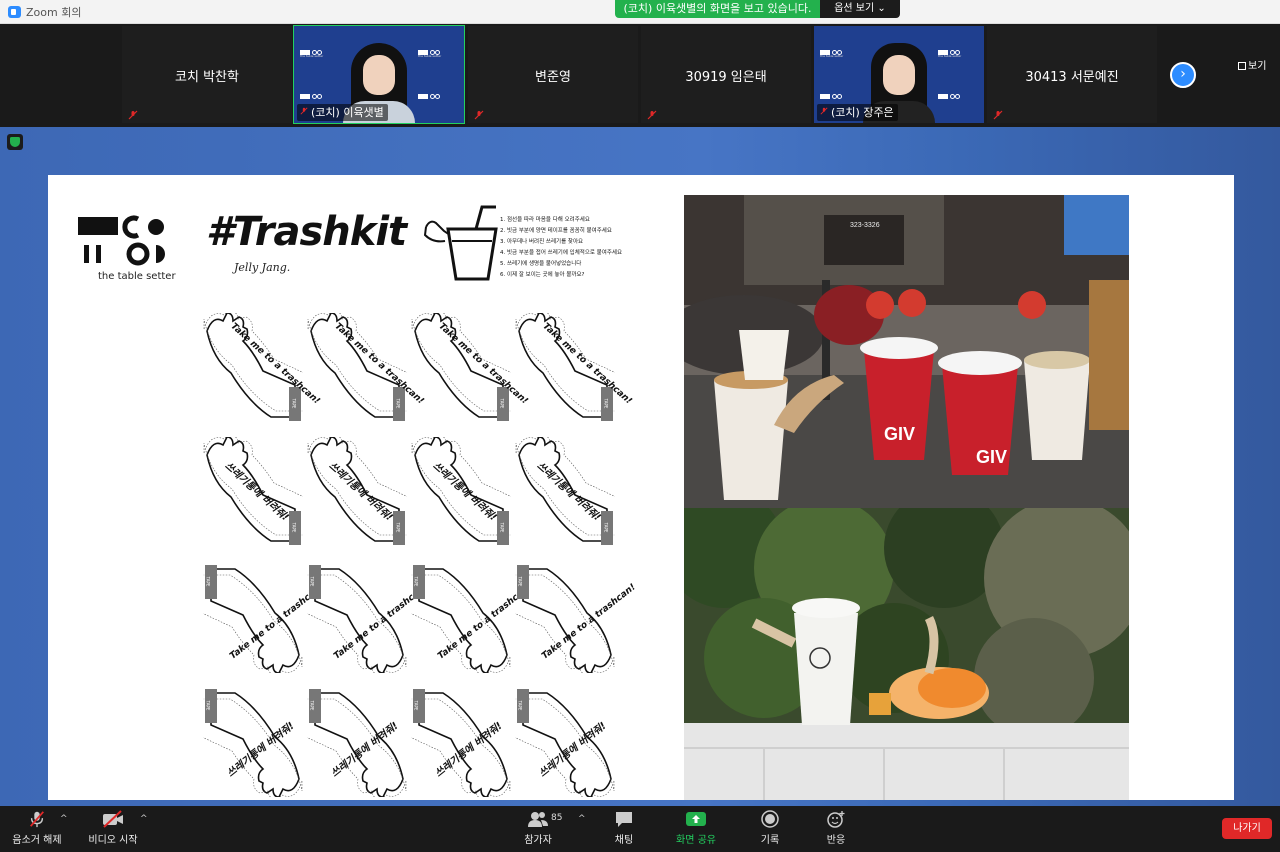  What do you see at coordinates (836, 819) in the screenshot?
I see `emoji-icon` at bounding box center [836, 819].